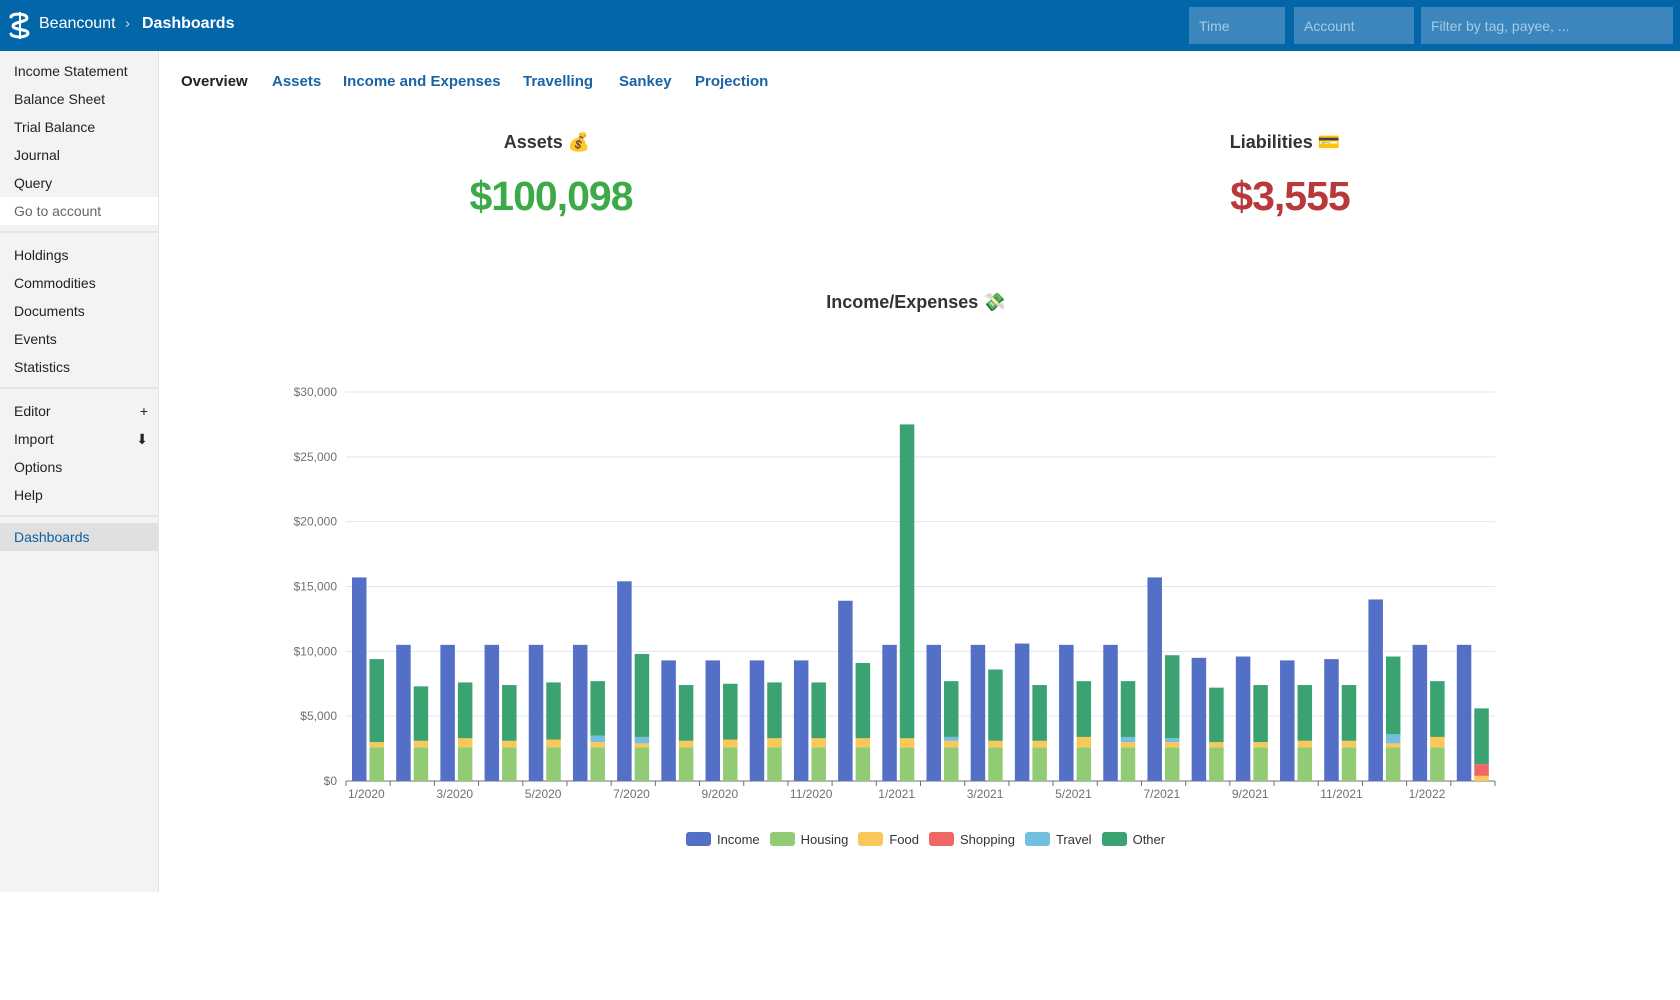 This screenshot has width=1680, height=1000. Describe the element at coordinates (645, 81) in the screenshot. I see `tab-sankey: Sankey` at that location.